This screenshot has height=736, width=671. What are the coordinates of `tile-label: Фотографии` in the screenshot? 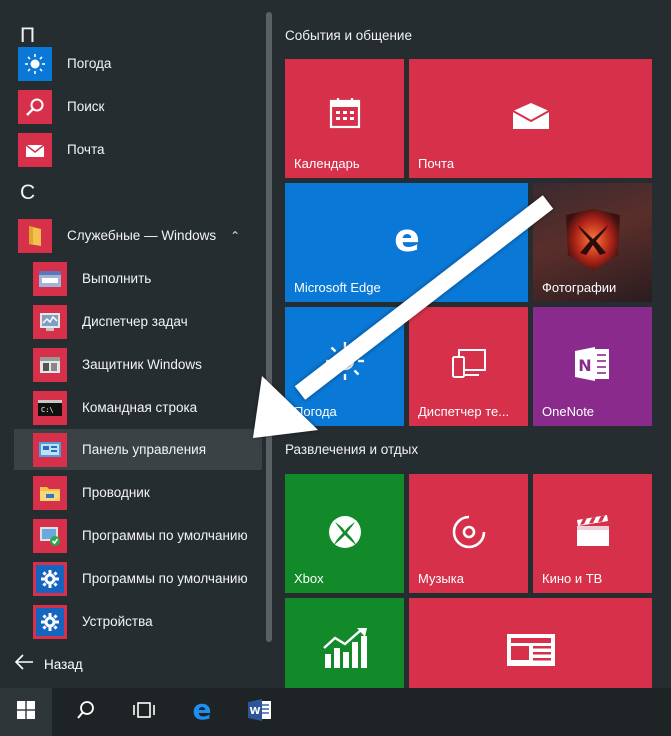 It's located at (579, 287).